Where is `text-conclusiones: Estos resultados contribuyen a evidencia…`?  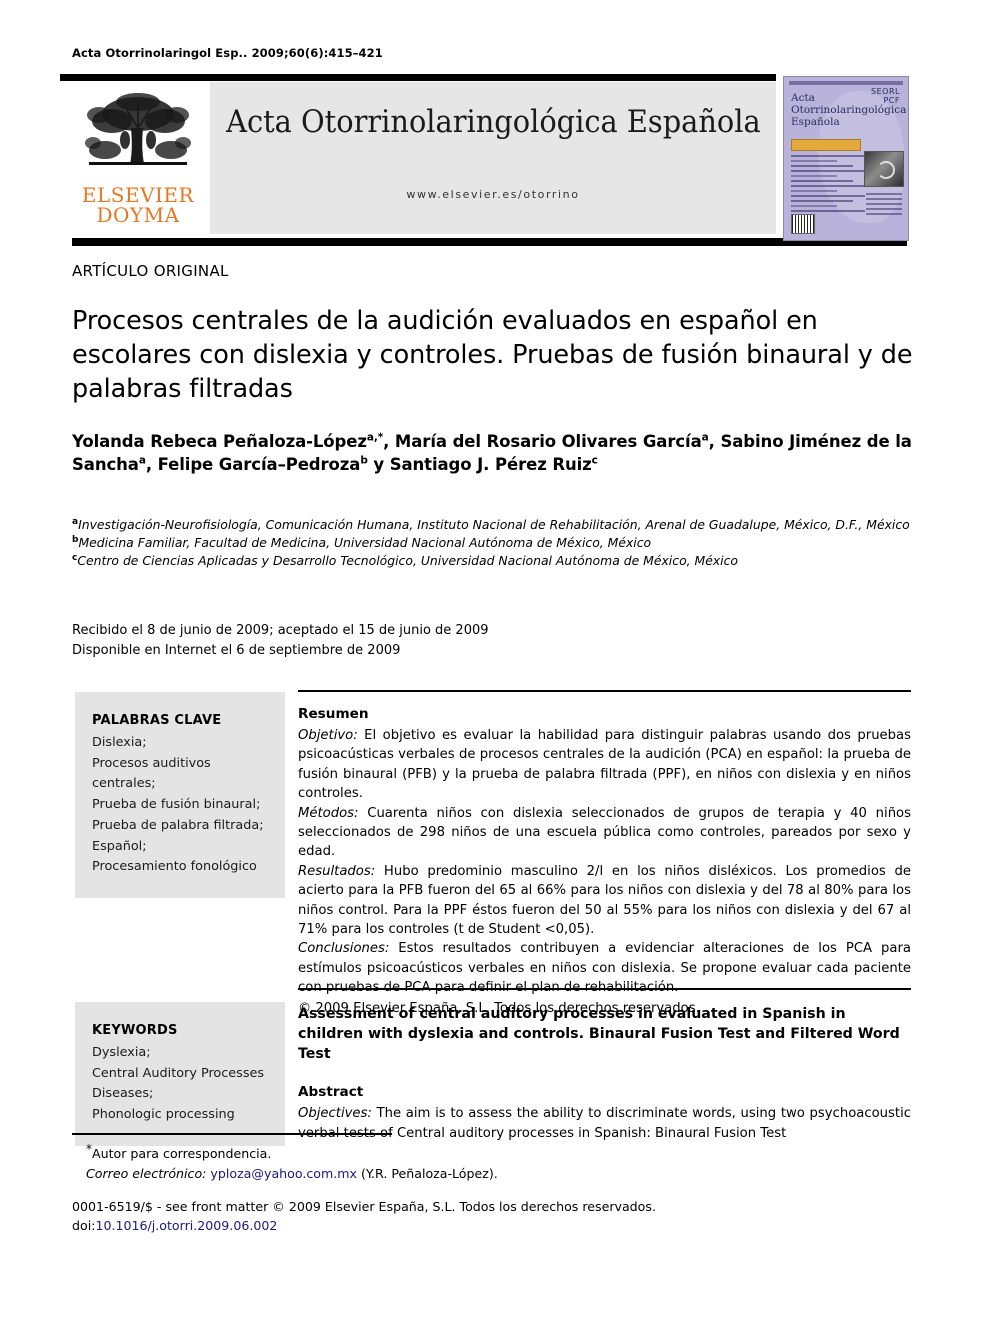 text-conclusiones: Estos resultados contribuyen a evidencia… is located at coordinates (604, 968).